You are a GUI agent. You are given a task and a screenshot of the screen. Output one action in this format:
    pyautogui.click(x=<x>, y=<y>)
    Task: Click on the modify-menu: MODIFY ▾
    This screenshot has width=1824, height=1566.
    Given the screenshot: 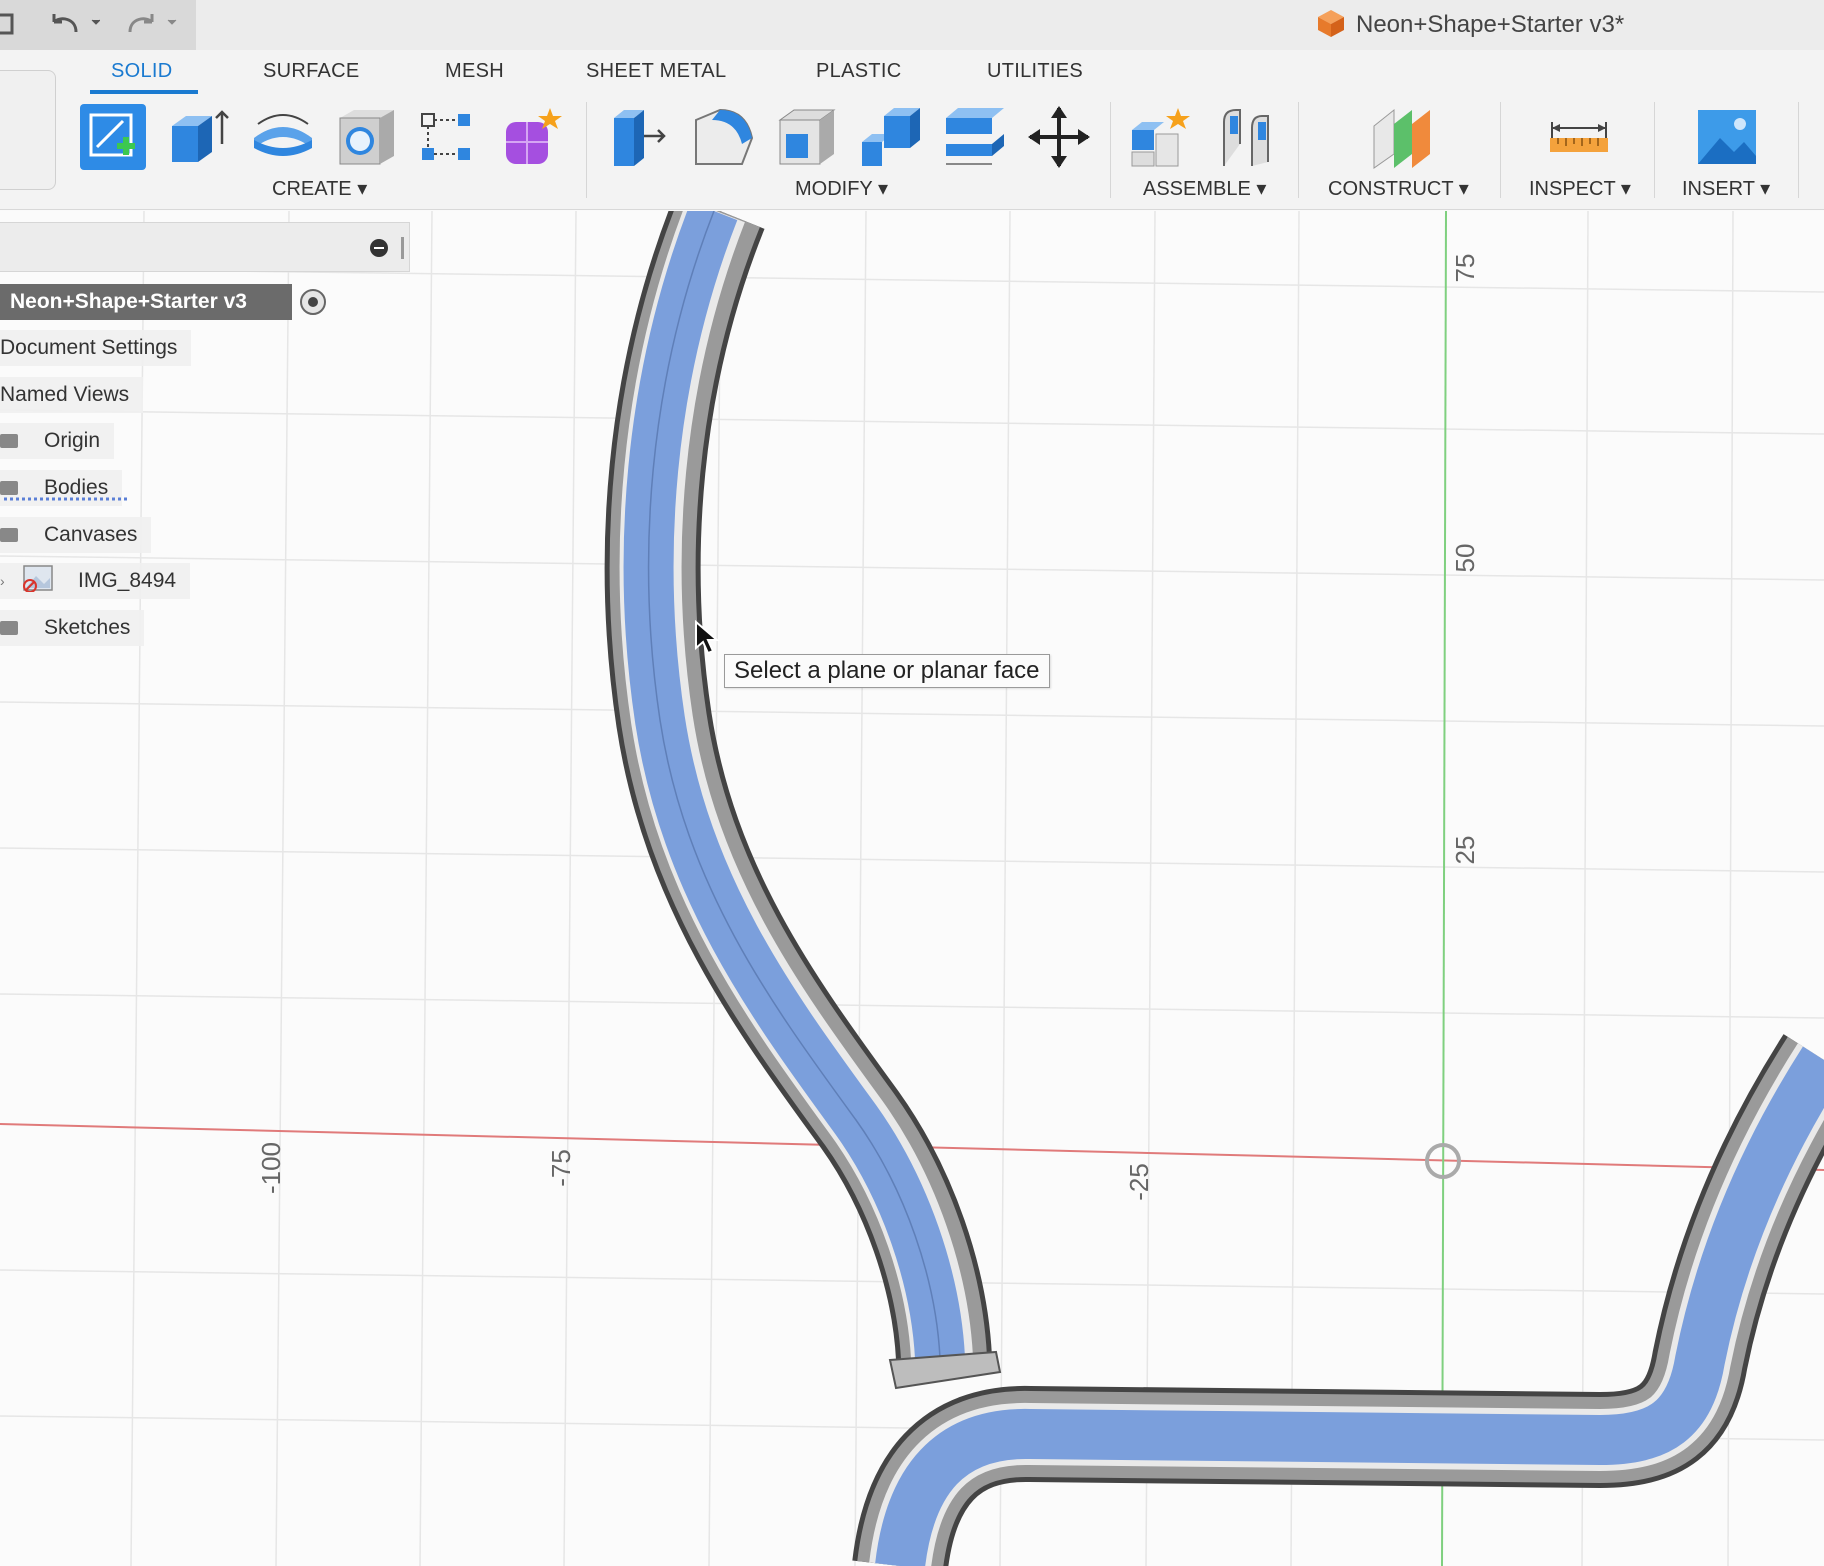 What is the action you would take?
    pyautogui.click(x=841, y=188)
    